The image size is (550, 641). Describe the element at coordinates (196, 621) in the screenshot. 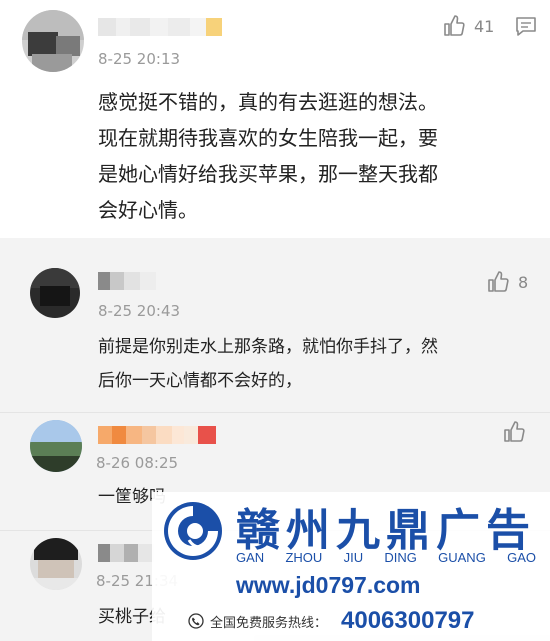

I see `phone-icon` at that location.